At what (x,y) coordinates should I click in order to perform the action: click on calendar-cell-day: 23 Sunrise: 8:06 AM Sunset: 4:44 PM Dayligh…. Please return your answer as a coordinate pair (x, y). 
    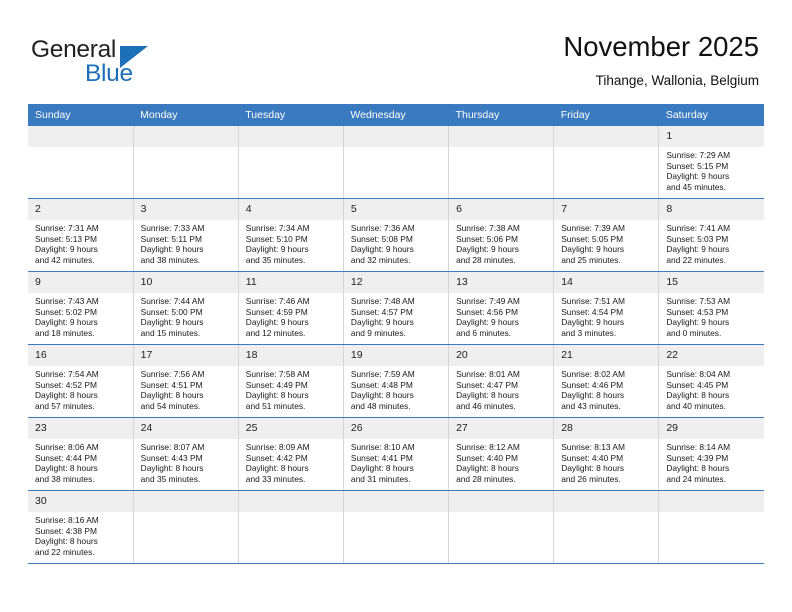
    Looking at the image, I should click on (81, 454).